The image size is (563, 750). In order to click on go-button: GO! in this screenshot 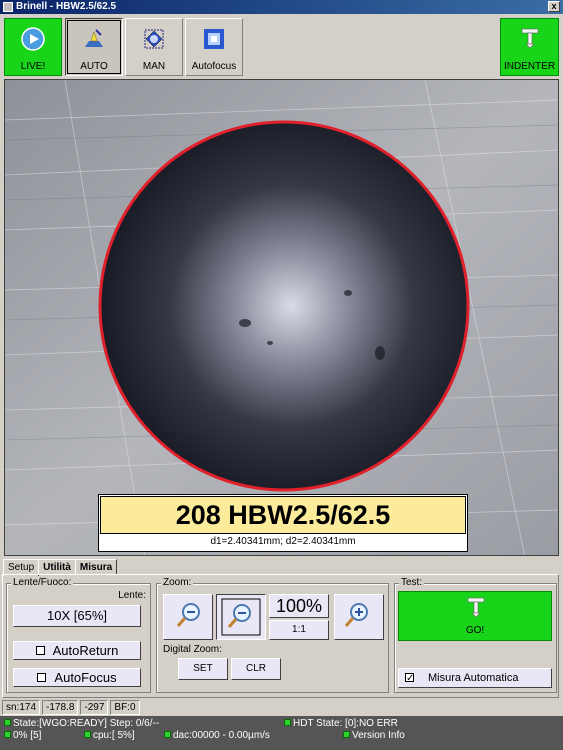, I will do `click(475, 616)`.